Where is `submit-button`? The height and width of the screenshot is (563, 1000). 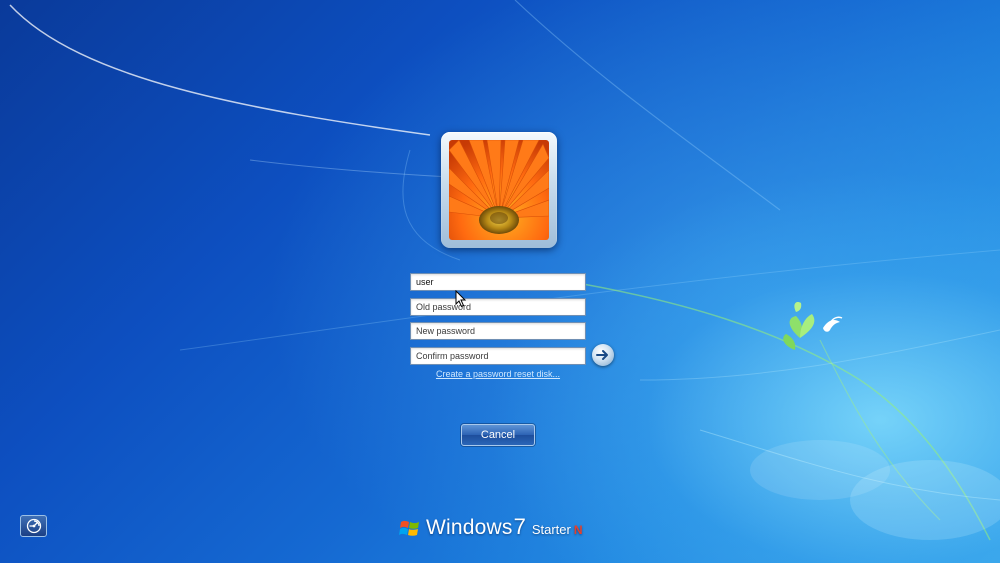
submit-button is located at coordinates (603, 355).